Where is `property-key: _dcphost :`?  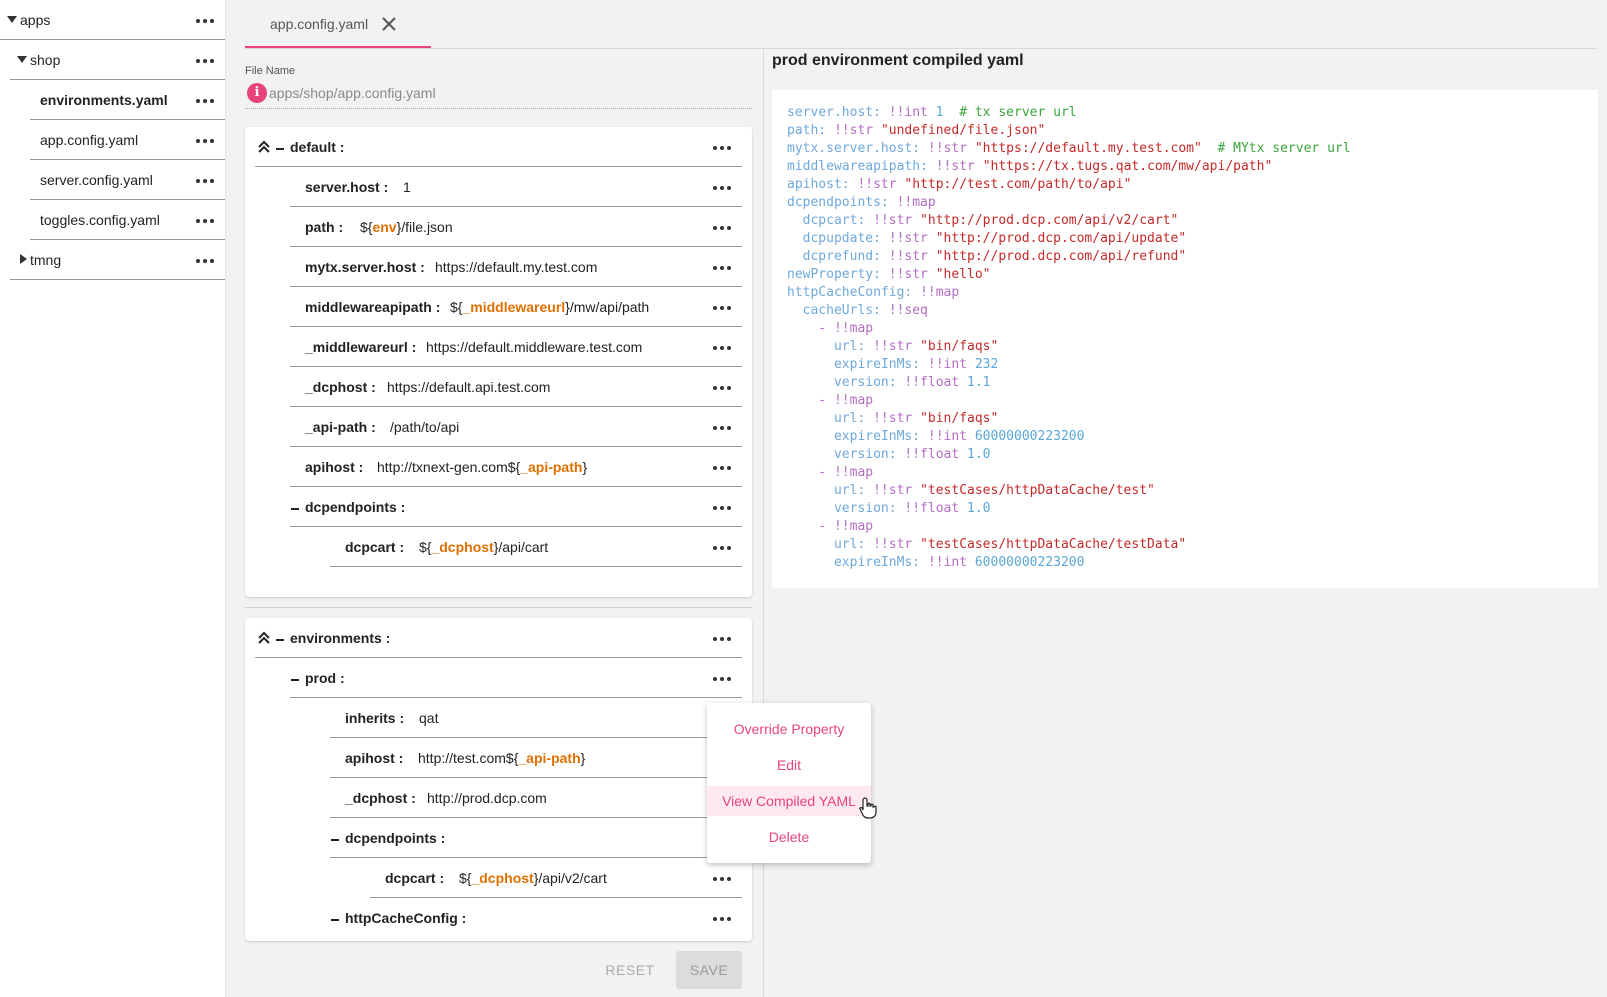 property-key: _dcphost : is located at coordinates (380, 798).